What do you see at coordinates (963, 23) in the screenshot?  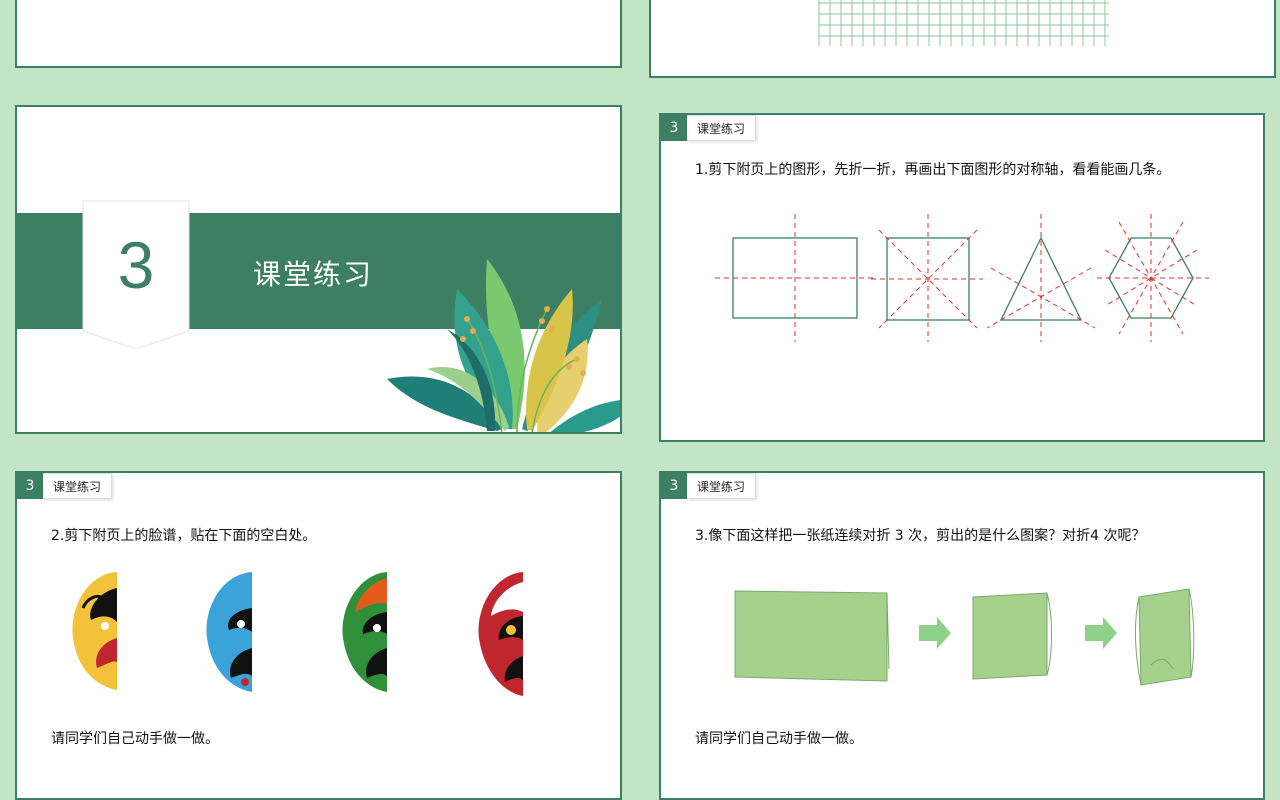 I see `grid-paper` at bounding box center [963, 23].